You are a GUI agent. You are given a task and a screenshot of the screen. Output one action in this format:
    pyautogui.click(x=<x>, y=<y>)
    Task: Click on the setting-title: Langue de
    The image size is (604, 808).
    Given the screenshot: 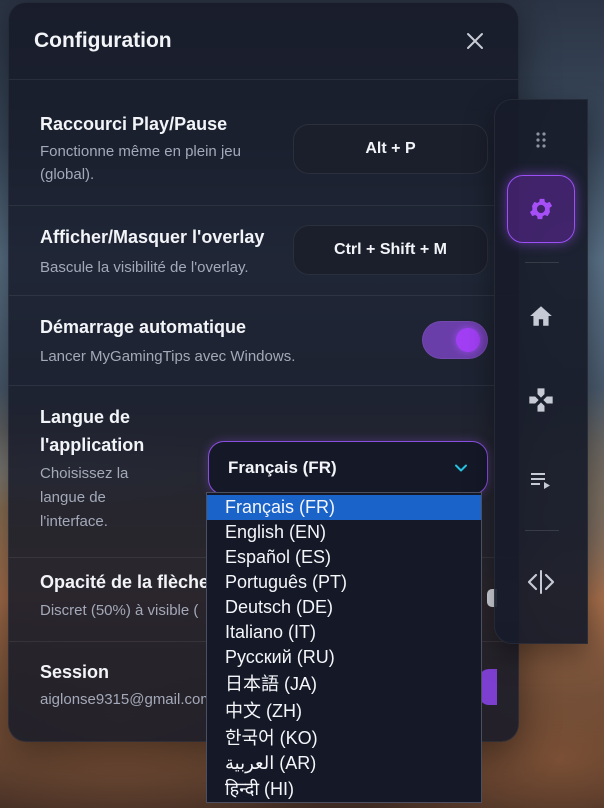 What is the action you would take?
    pyautogui.click(x=85, y=417)
    